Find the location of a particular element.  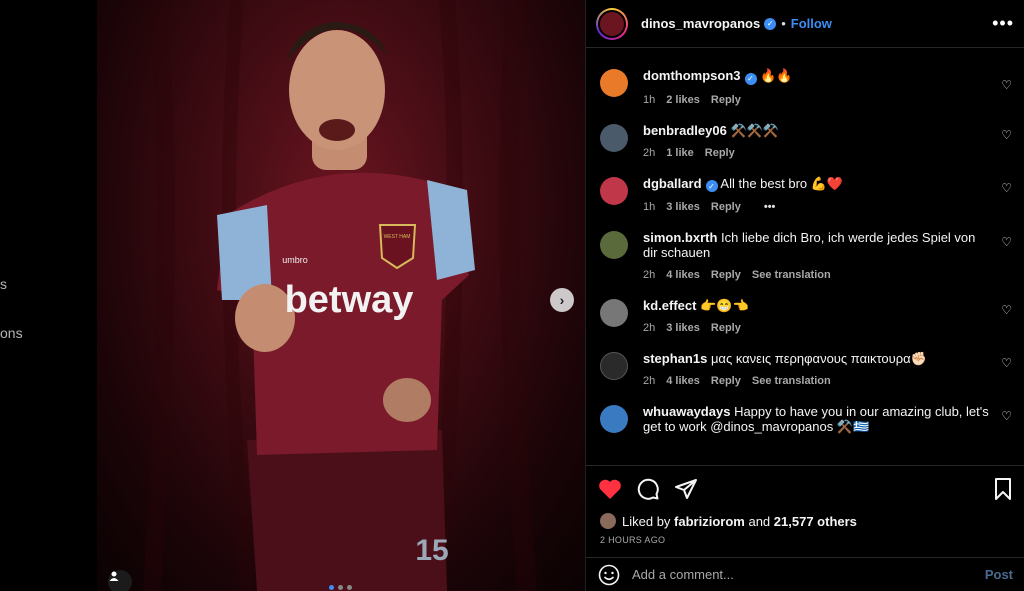

add-comment-bar: Post is located at coordinates (805, 574).